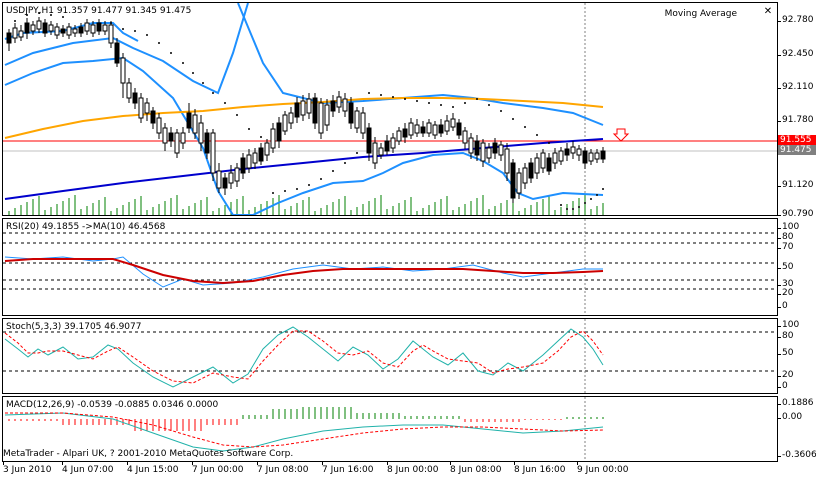 The width and height of the screenshot is (816, 479). I want to click on rsi-tick-label: 20, so click(785, 293).